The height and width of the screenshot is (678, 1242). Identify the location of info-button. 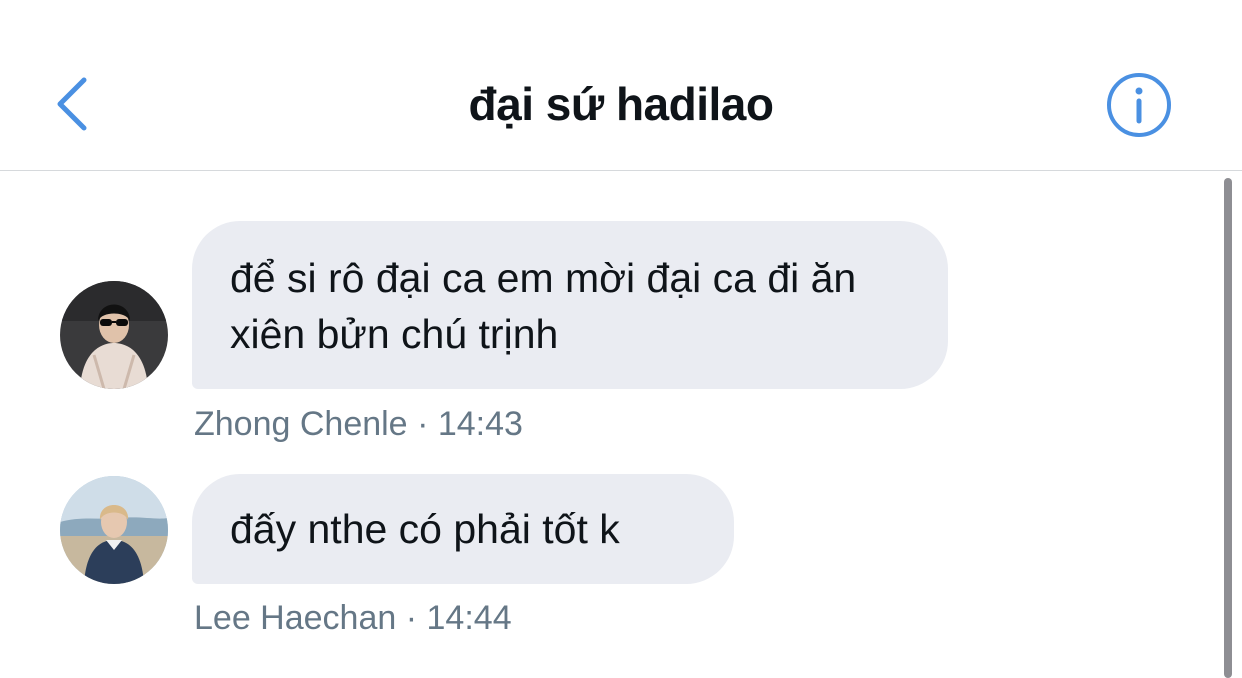
(1139, 105).